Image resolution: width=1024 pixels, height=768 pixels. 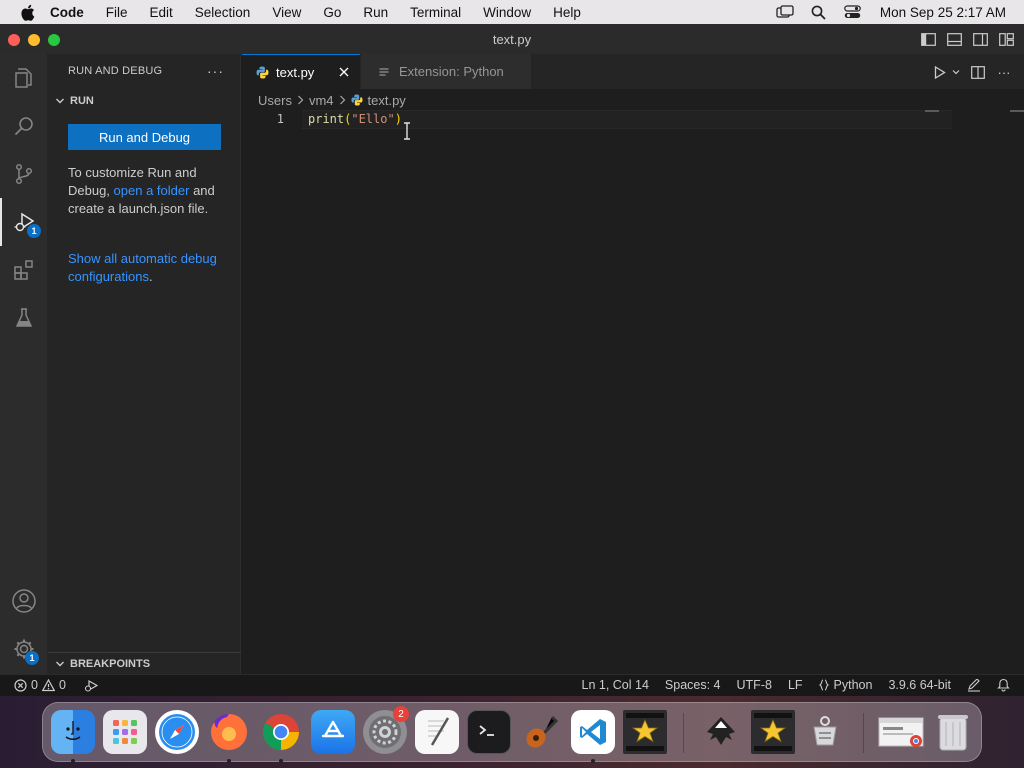 What do you see at coordinates (117, 12) in the screenshot?
I see `menu-file: File` at bounding box center [117, 12].